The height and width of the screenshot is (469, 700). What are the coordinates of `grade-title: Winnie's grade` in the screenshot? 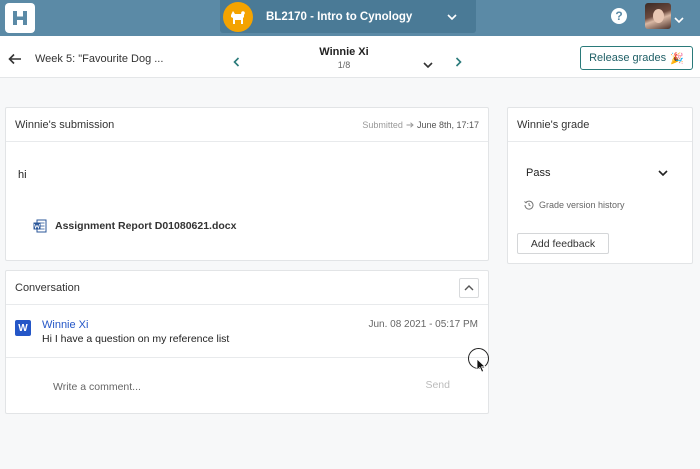 It's located at (553, 124).